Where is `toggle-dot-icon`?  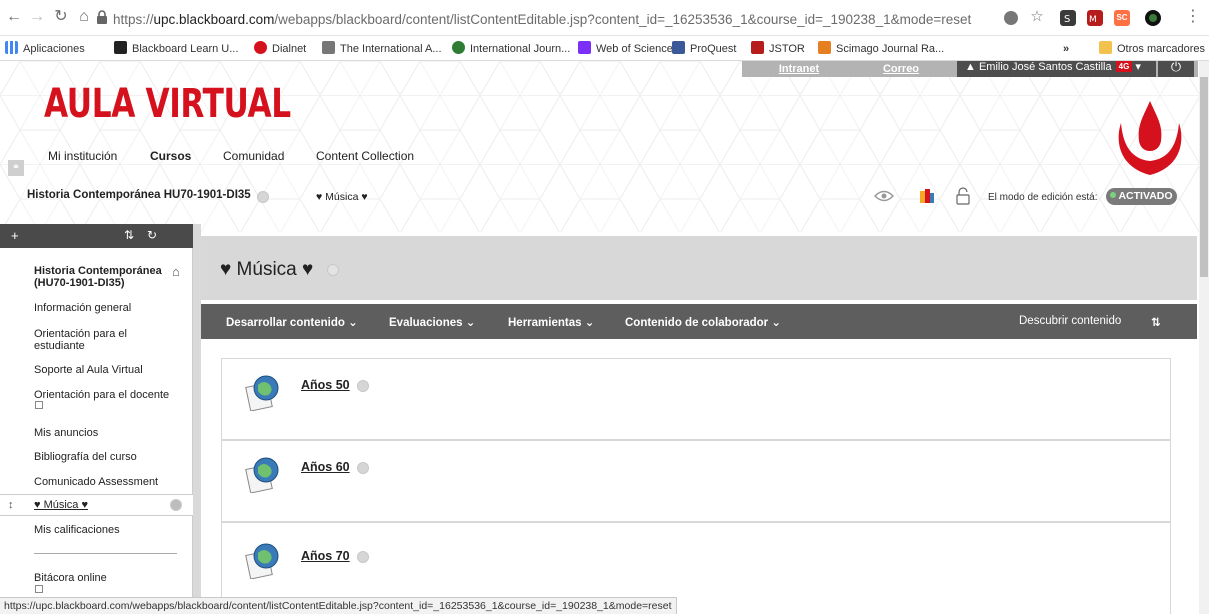
toggle-dot-icon is located at coordinates (1113, 195).